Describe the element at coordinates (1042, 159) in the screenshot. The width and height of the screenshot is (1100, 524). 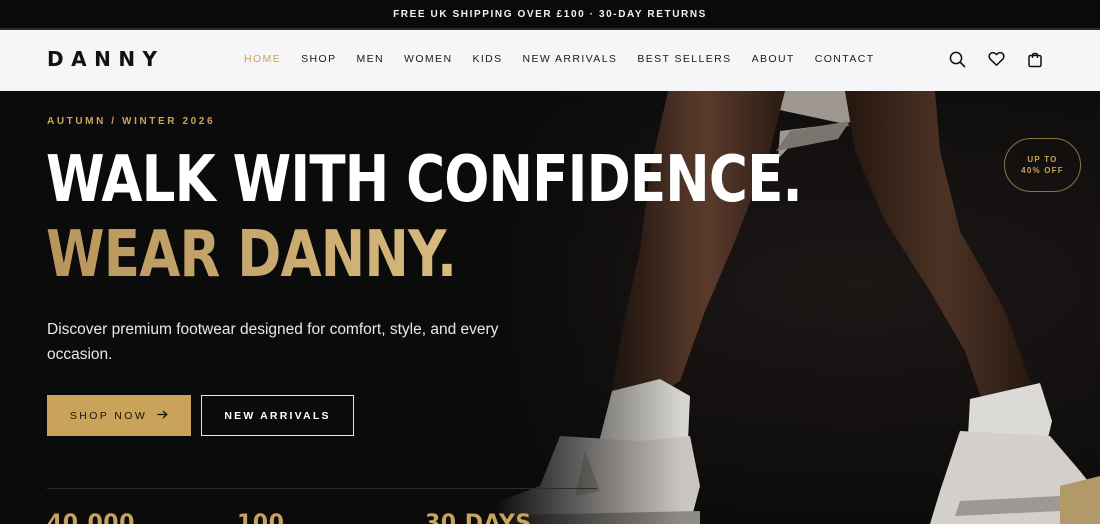
I see `badge-line-1: UP TO` at that location.